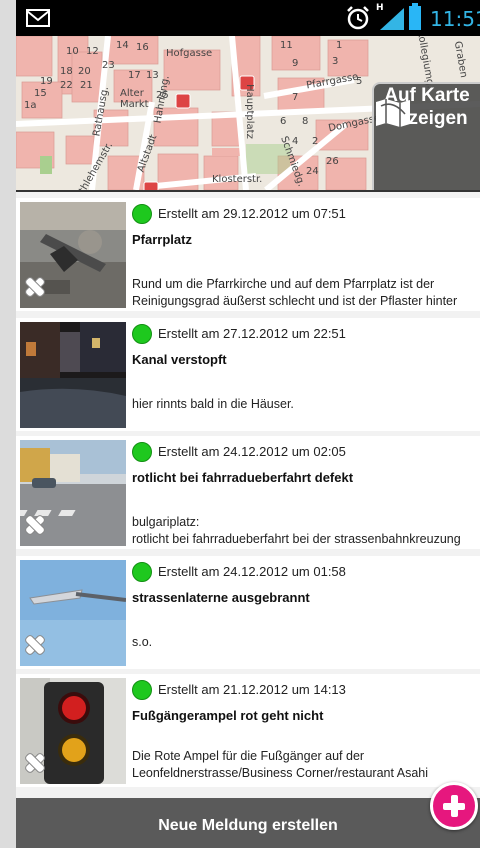  What do you see at coordinates (152, 75) in the screenshot?
I see `map-house-number: 13` at bounding box center [152, 75].